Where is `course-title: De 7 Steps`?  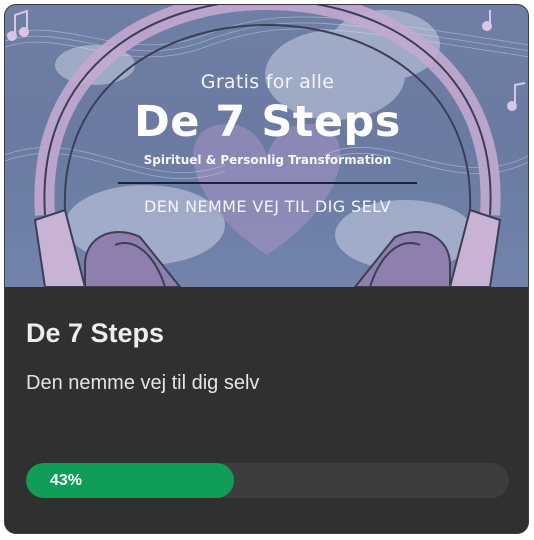
course-title: De 7 Steps is located at coordinates (95, 333).